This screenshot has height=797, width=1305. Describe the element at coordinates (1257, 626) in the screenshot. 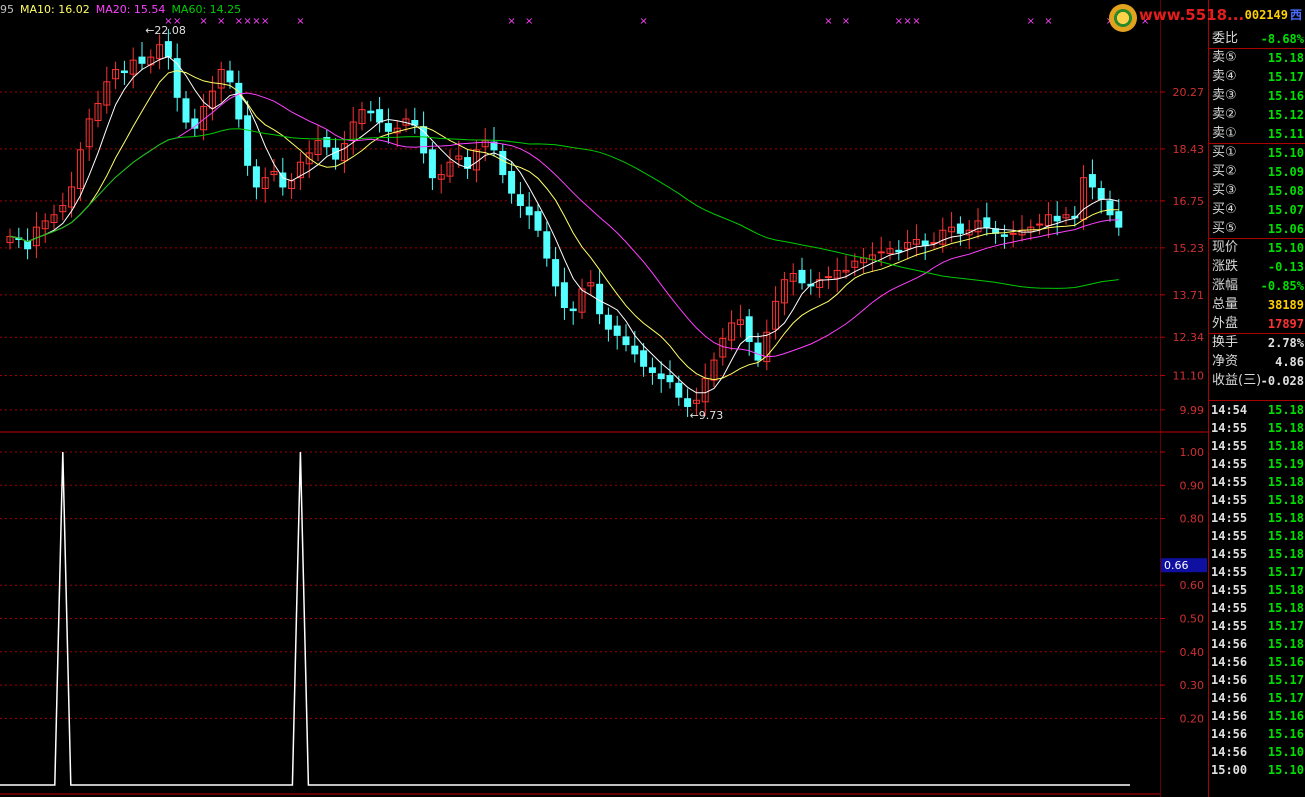

I see `tick-row: 14:55 15.17` at that location.